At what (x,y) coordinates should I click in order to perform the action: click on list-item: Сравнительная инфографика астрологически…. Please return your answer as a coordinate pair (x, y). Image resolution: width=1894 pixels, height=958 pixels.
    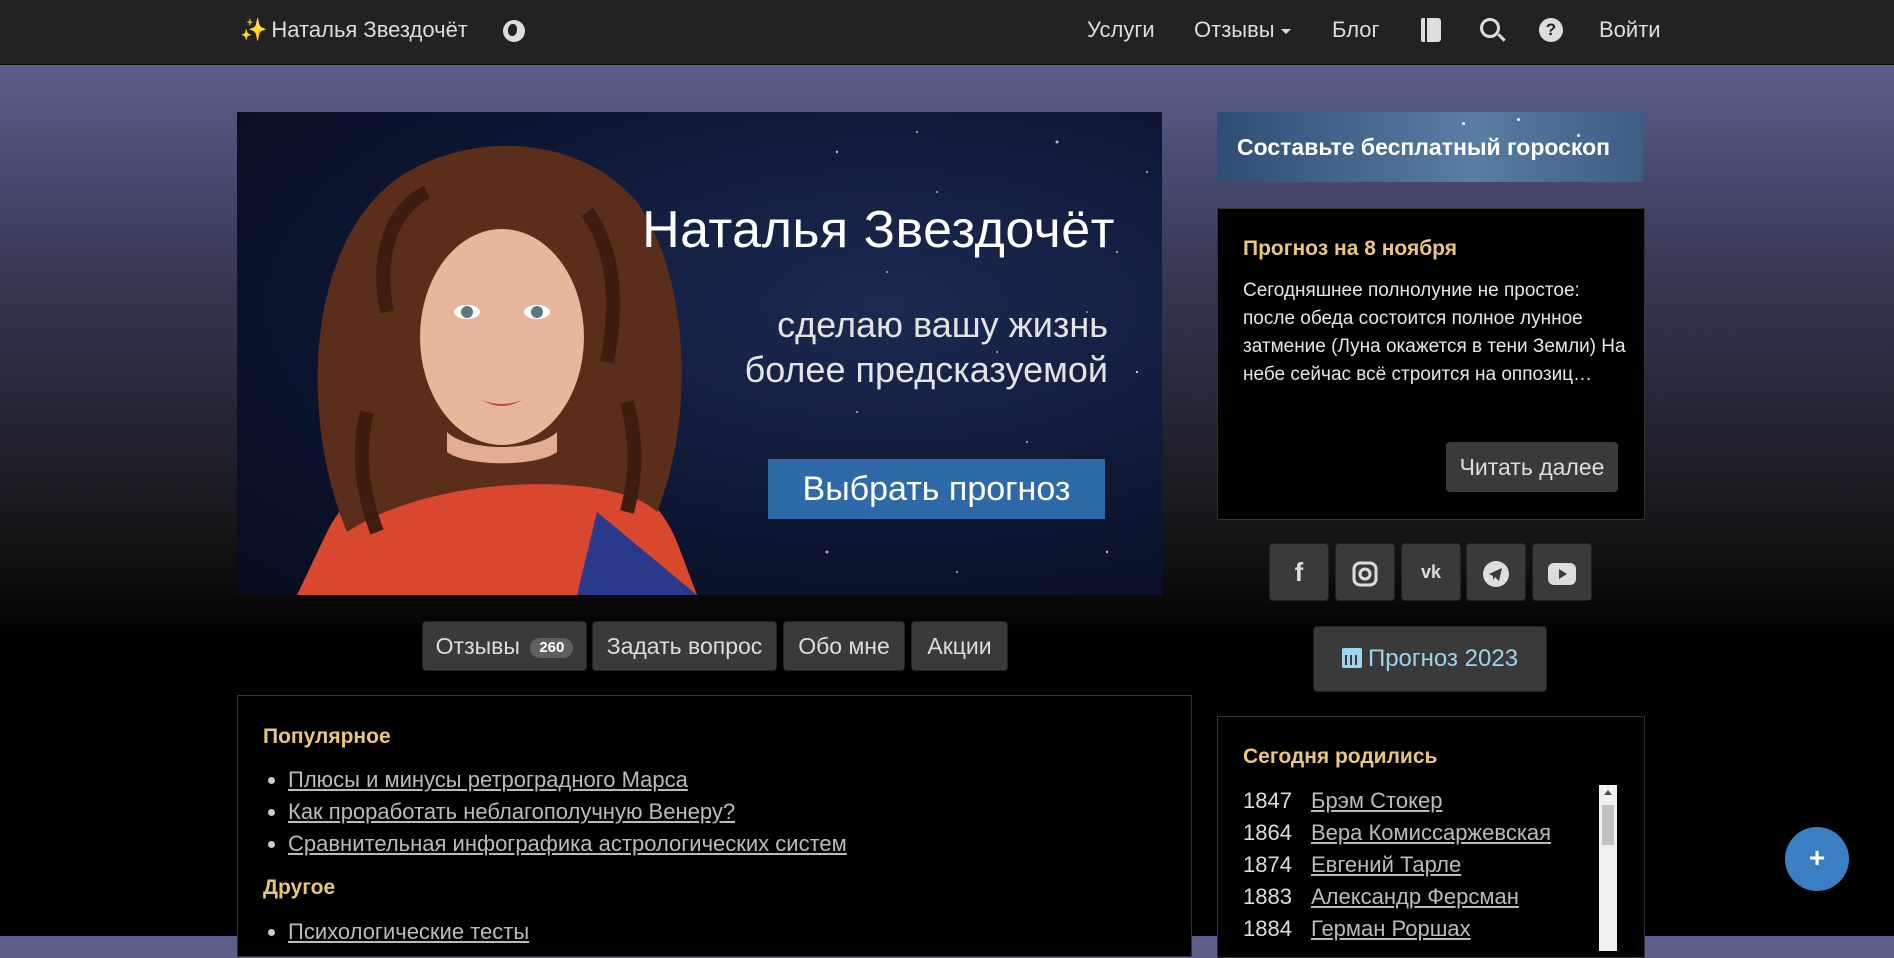
    Looking at the image, I should click on (567, 844).